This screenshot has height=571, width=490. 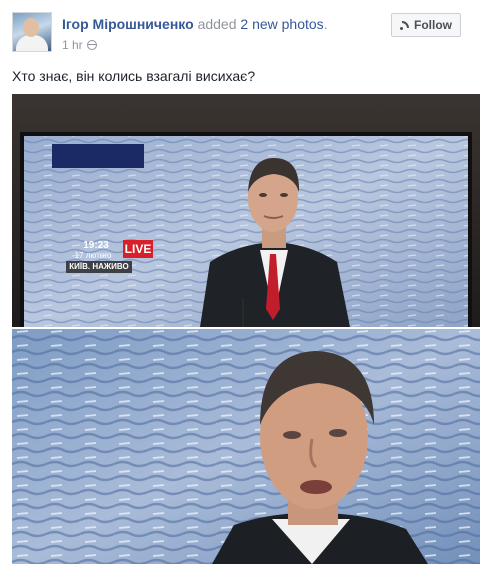 What do you see at coordinates (93, 255) in the screenshot?
I see `ticker-date: 17 лютого` at bounding box center [93, 255].